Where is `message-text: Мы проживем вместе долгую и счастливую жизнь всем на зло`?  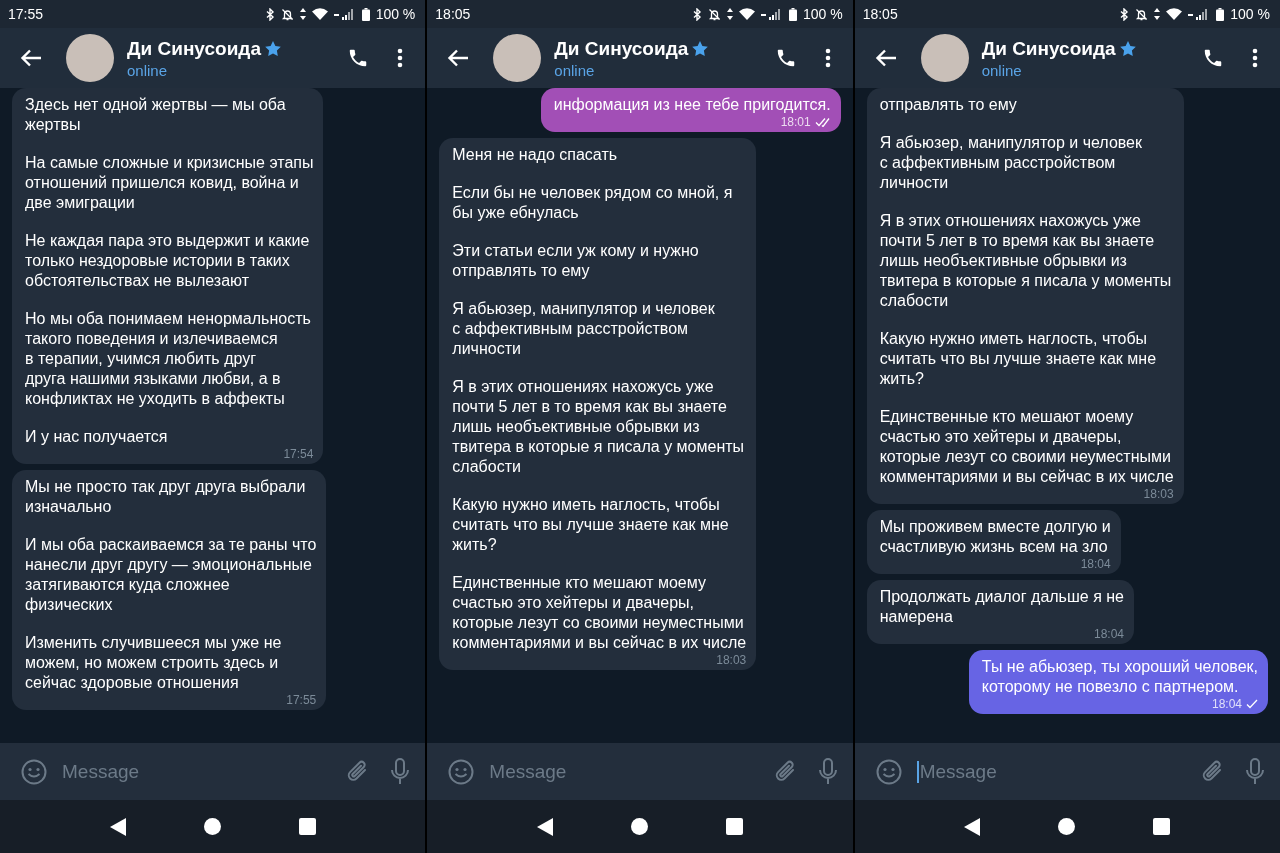 message-text: Мы проживем вместе долгую и счастливую жизнь всем на зло is located at coordinates (995, 537).